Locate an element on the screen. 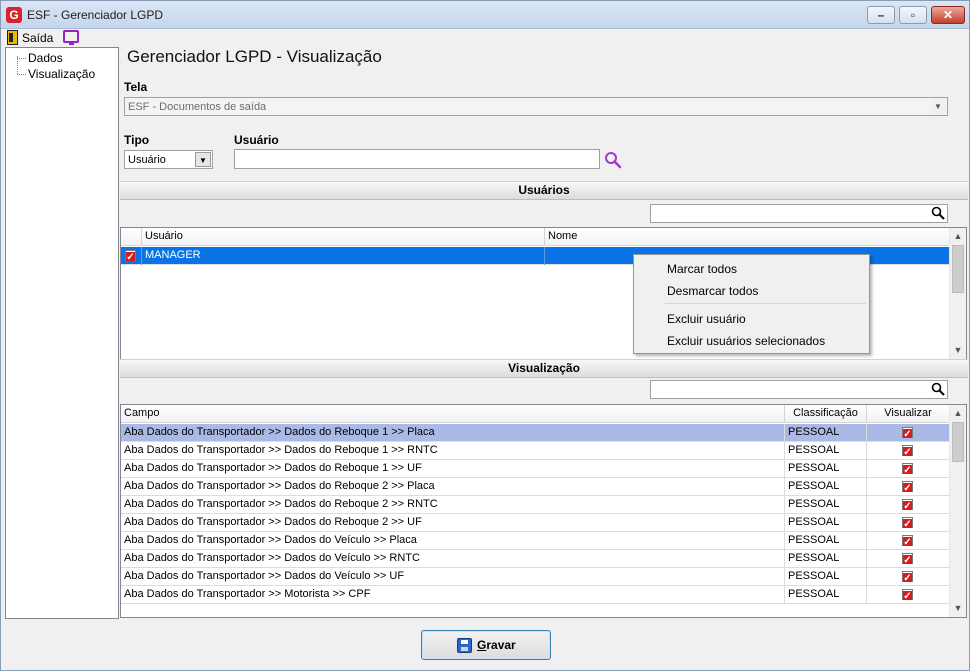 This screenshot has width=970, height=671. usuario-cell: MANAGER is located at coordinates (343, 256).